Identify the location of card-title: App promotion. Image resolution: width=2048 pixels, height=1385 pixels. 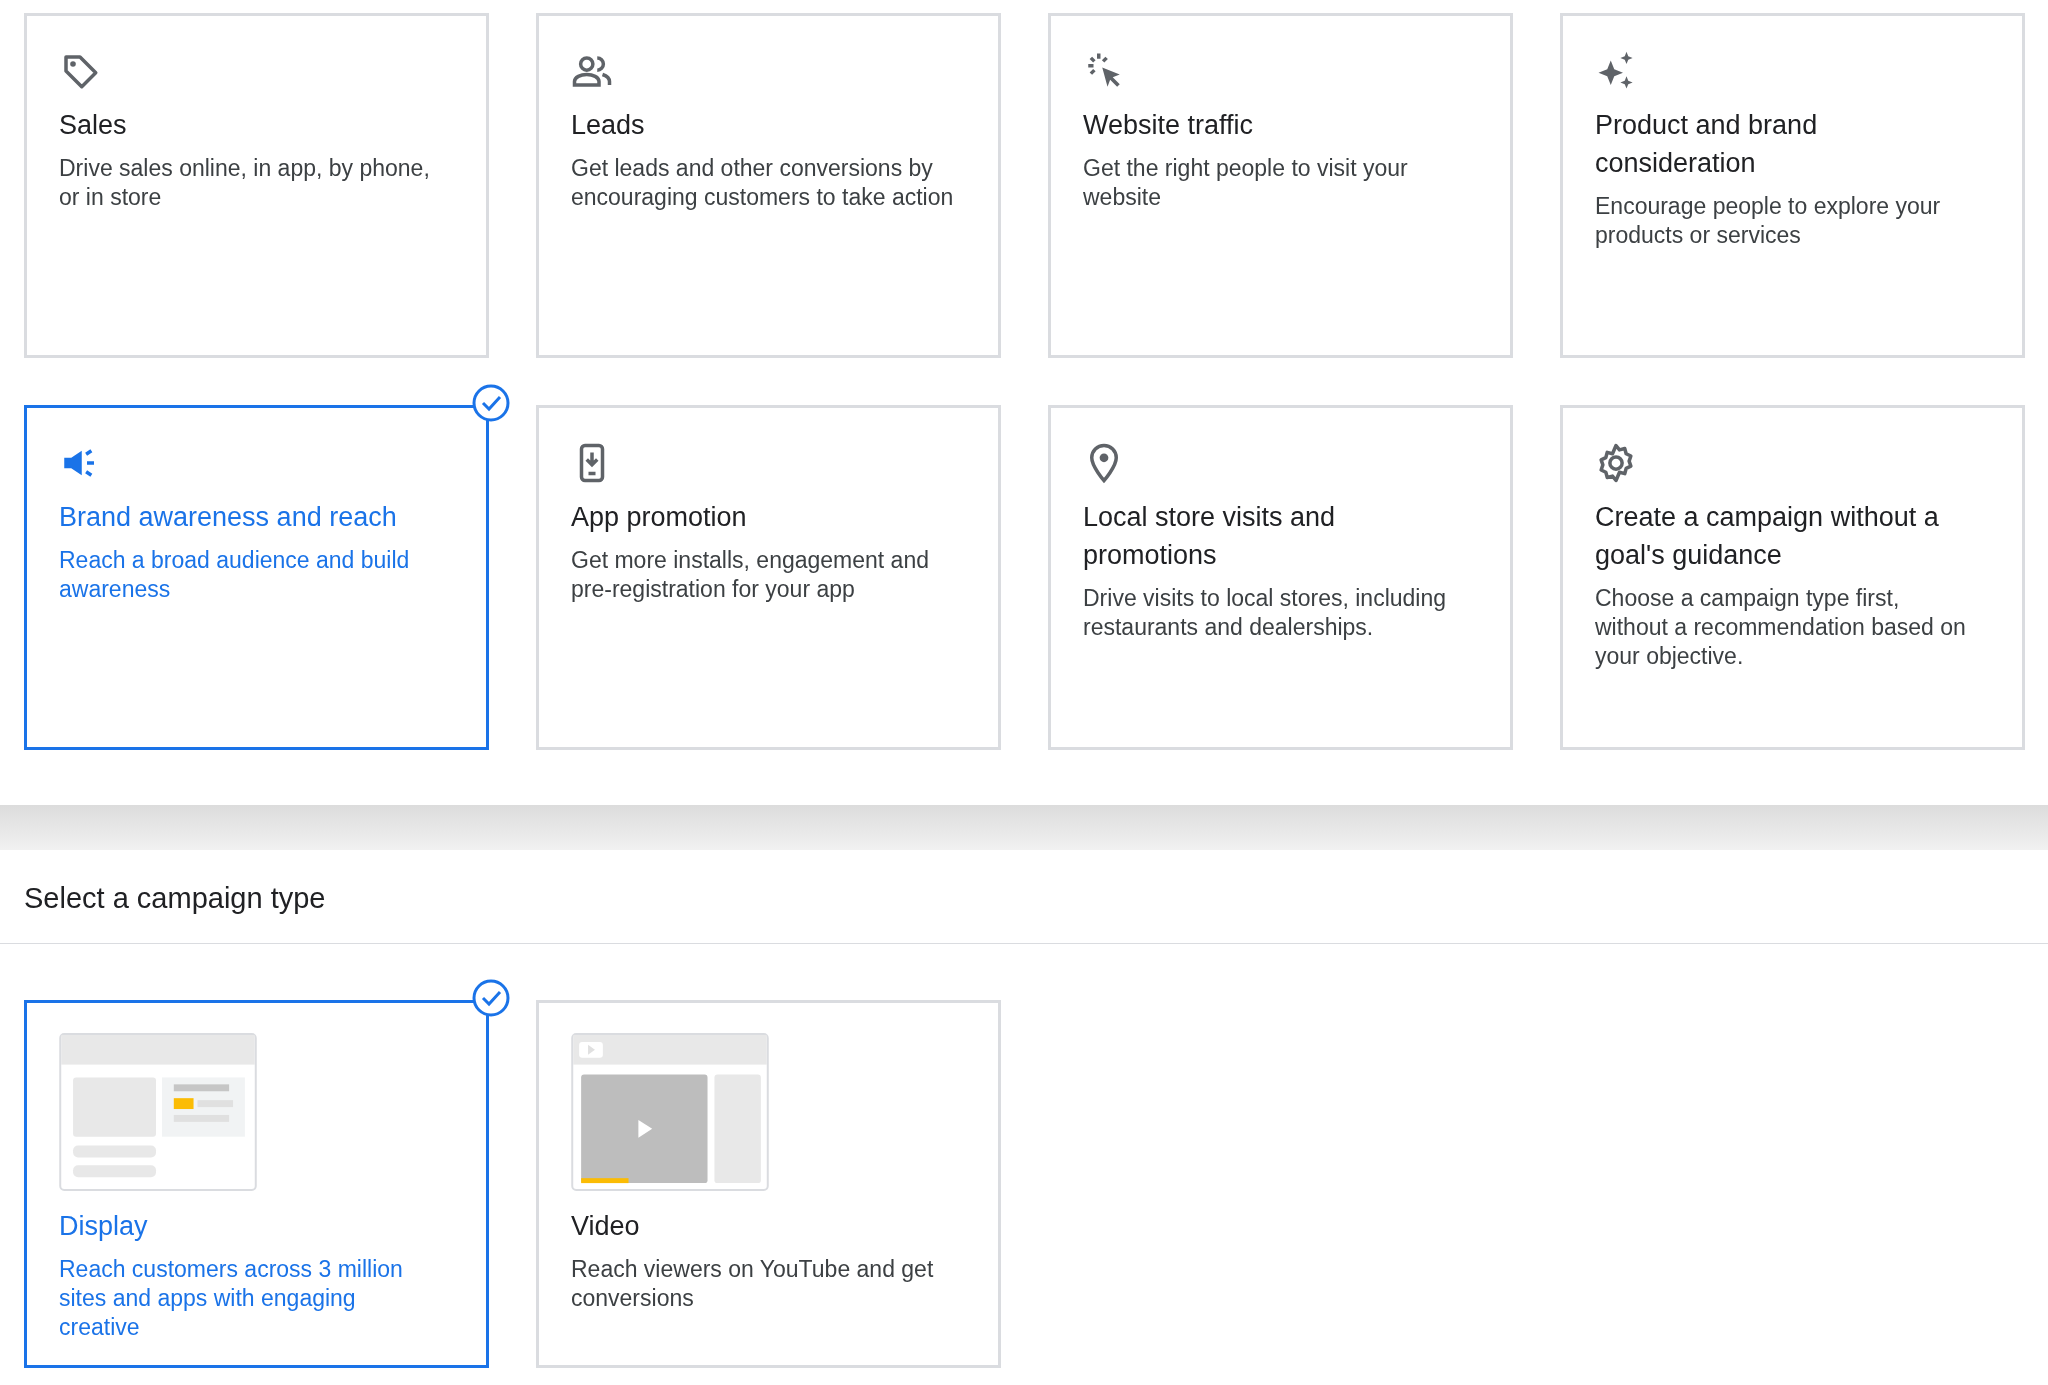
(659, 517).